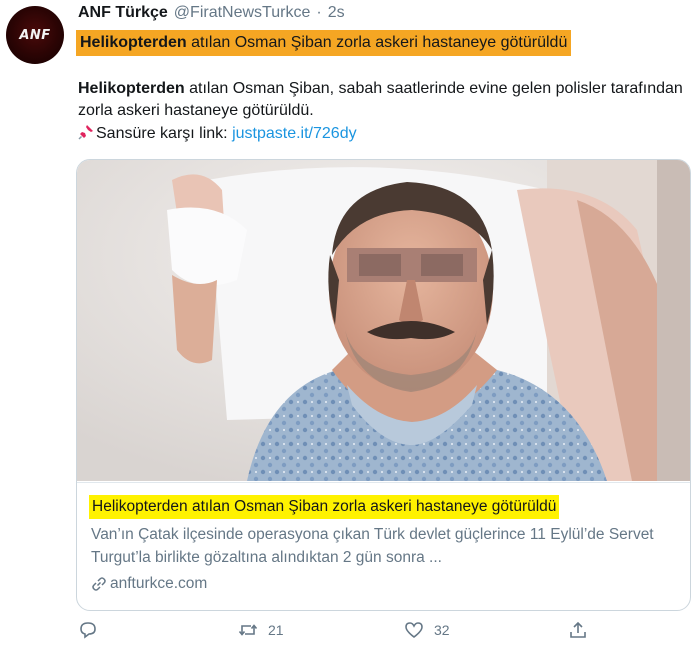 The width and height of the screenshot is (700, 647). I want to click on reply-button, so click(93, 630).